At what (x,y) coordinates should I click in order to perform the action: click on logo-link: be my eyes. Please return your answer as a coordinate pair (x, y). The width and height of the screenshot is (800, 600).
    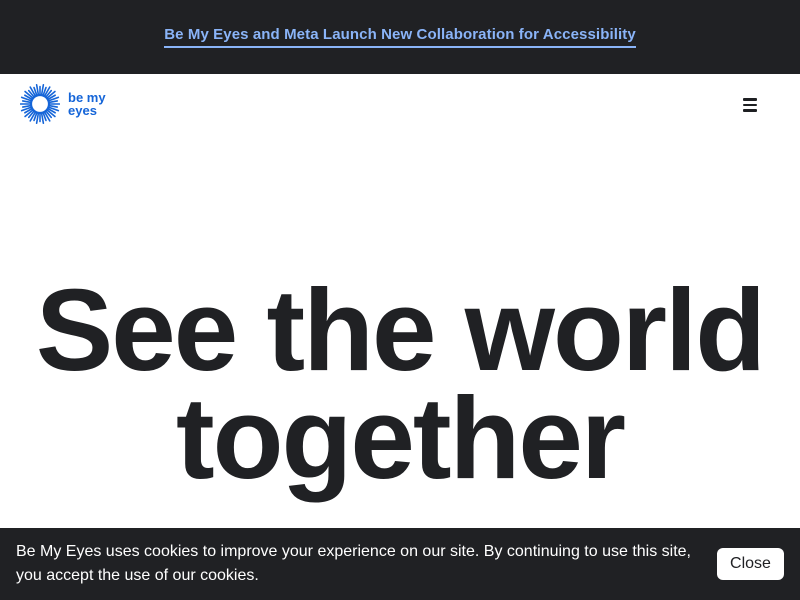
    Looking at the image, I should click on (63, 104).